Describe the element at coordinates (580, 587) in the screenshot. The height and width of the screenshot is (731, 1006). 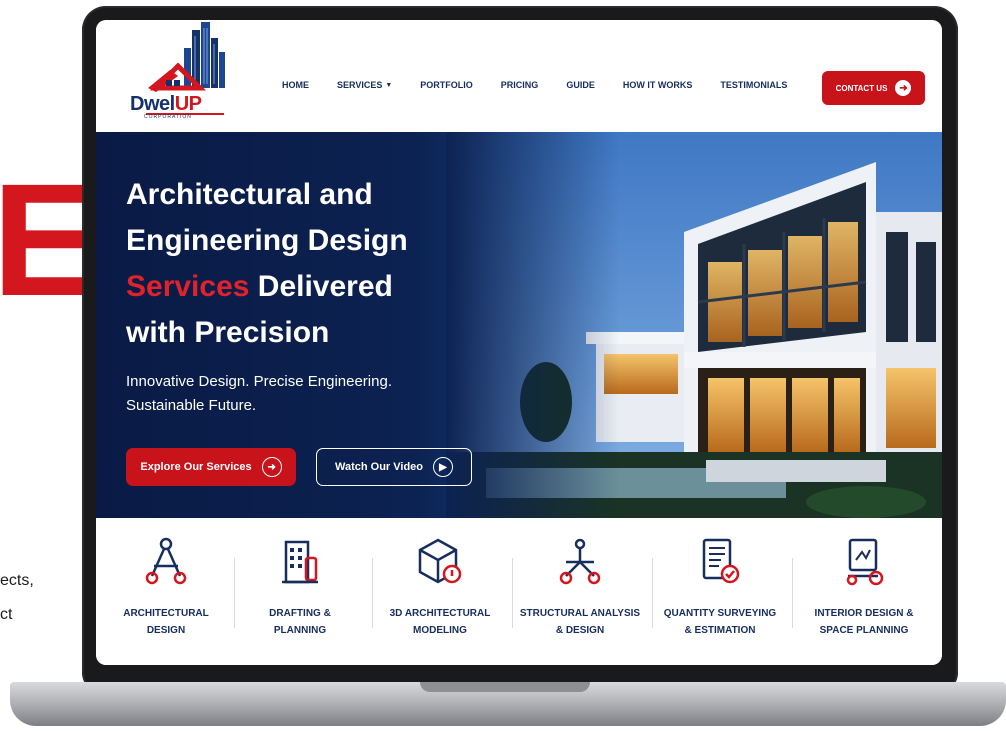
I see `service-structural-analysis: STRUCTURAL ANALYSIS & DESIGN` at that location.